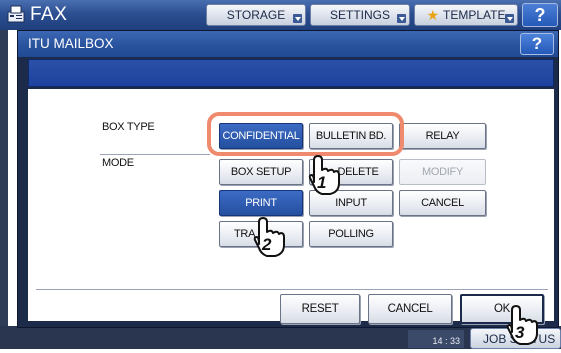 The width and height of the screenshot is (561, 353). Describe the element at coordinates (292, 289) in the screenshot. I see `footer-divider` at that location.